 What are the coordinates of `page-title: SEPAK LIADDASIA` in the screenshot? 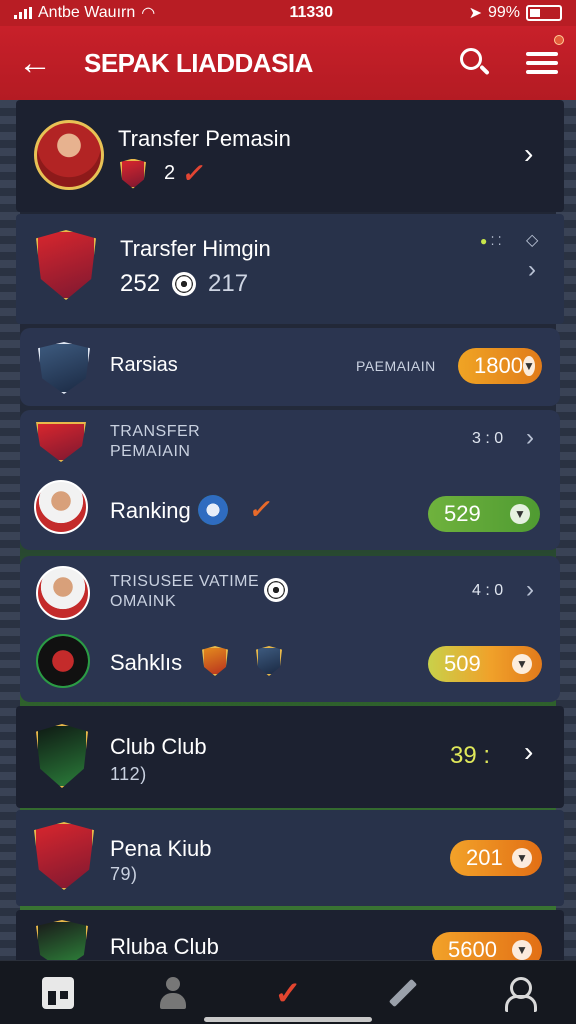 It's located at (198, 62).